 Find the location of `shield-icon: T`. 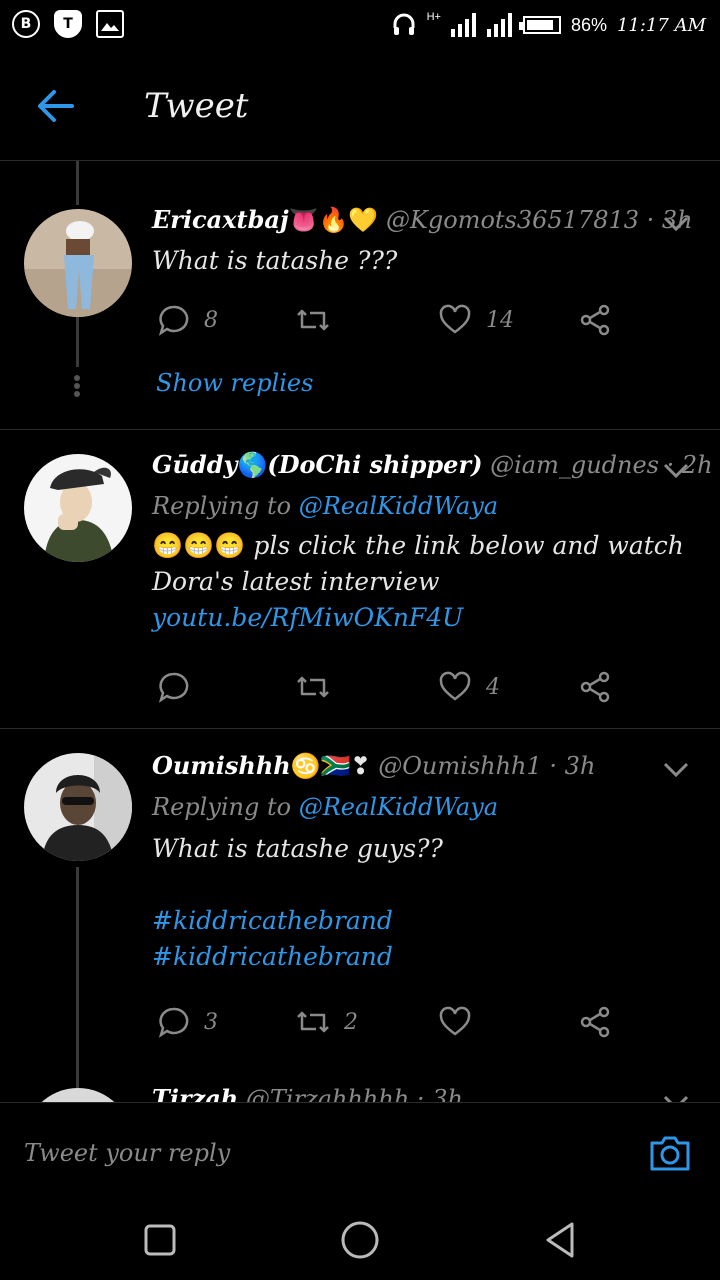

shield-icon: T is located at coordinates (68, 24).